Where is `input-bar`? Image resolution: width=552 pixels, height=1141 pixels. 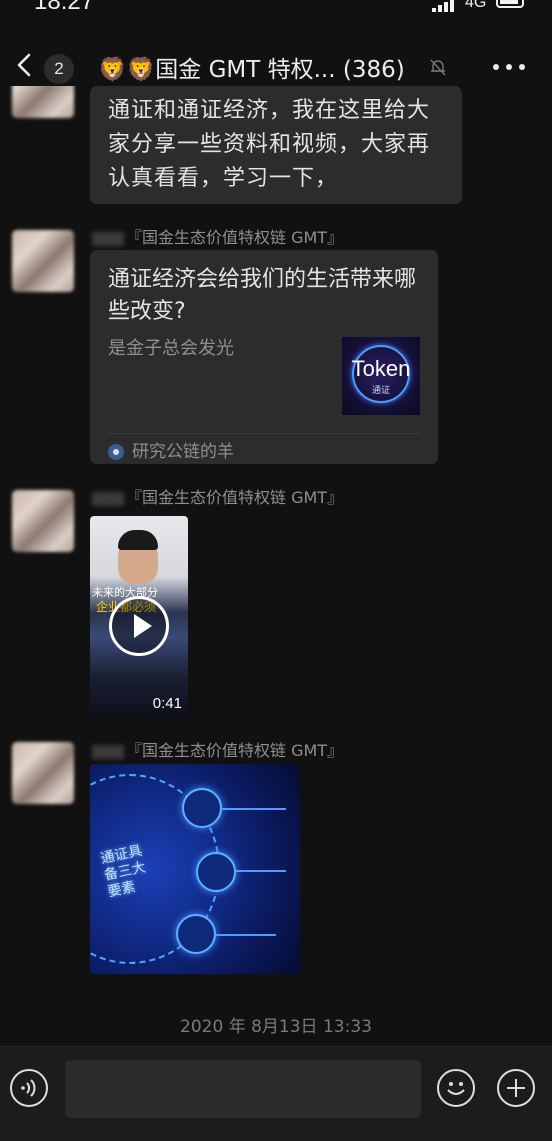
input-bar is located at coordinates (276, 1093).